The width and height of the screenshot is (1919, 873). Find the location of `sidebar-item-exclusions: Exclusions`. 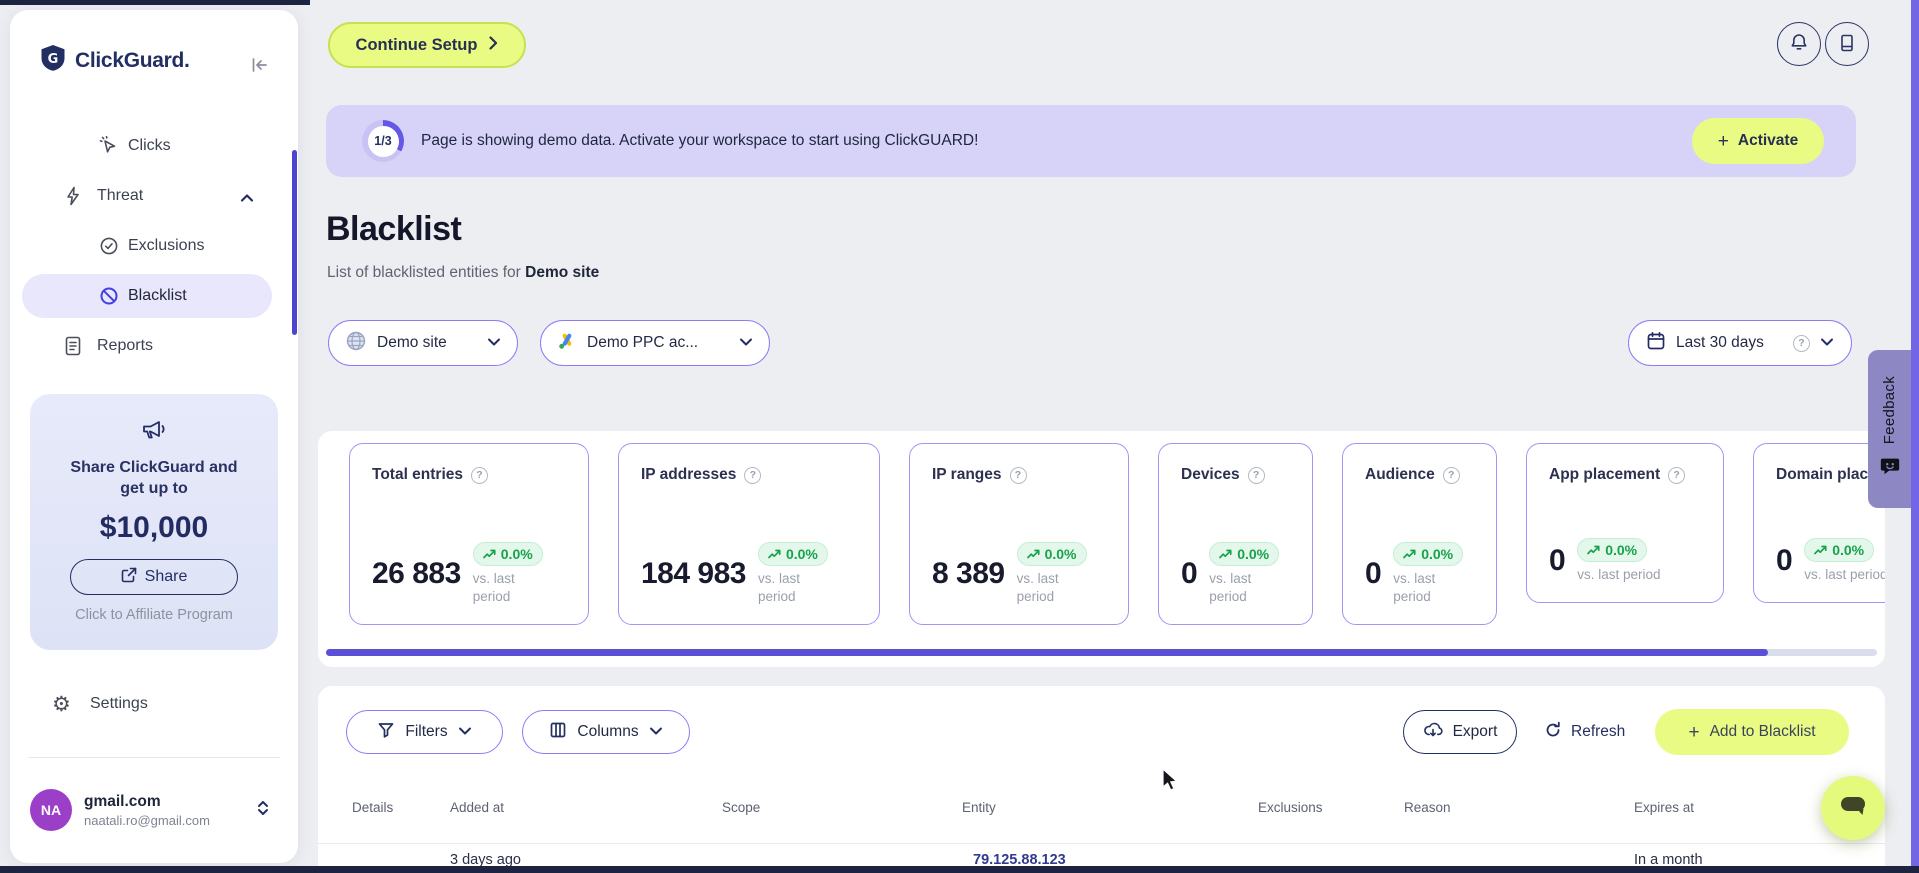

sidebar-item-exclusions: Exclusions is located at coordinates (147, 246).